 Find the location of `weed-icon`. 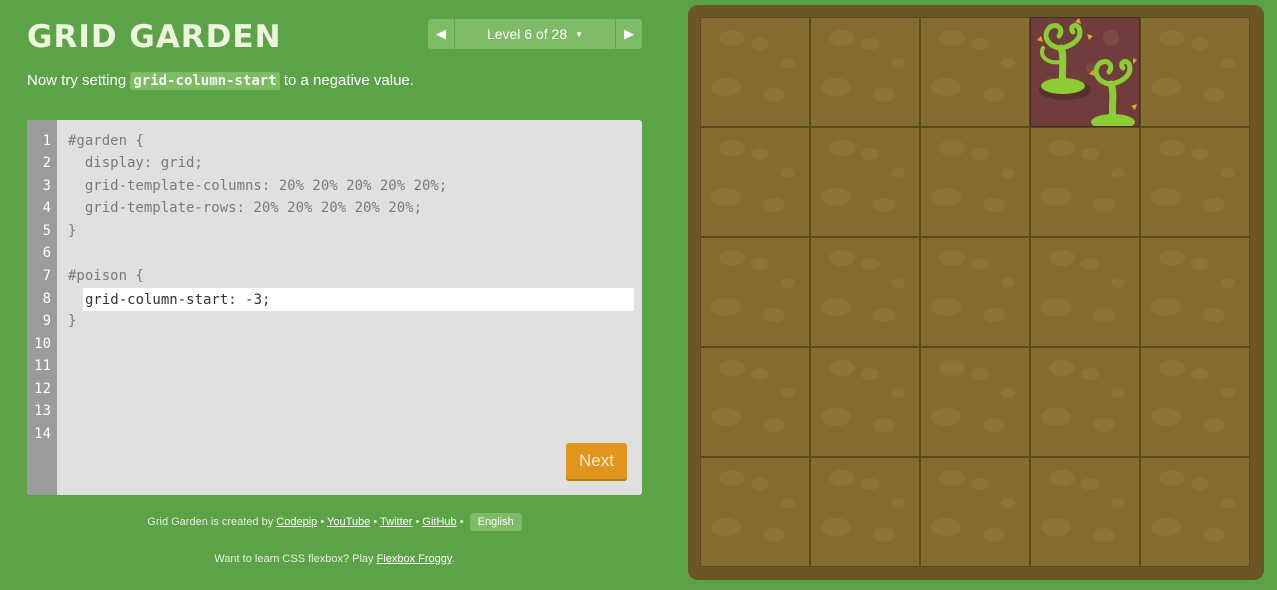

weed-icon is located at coordinates (1087, 74).